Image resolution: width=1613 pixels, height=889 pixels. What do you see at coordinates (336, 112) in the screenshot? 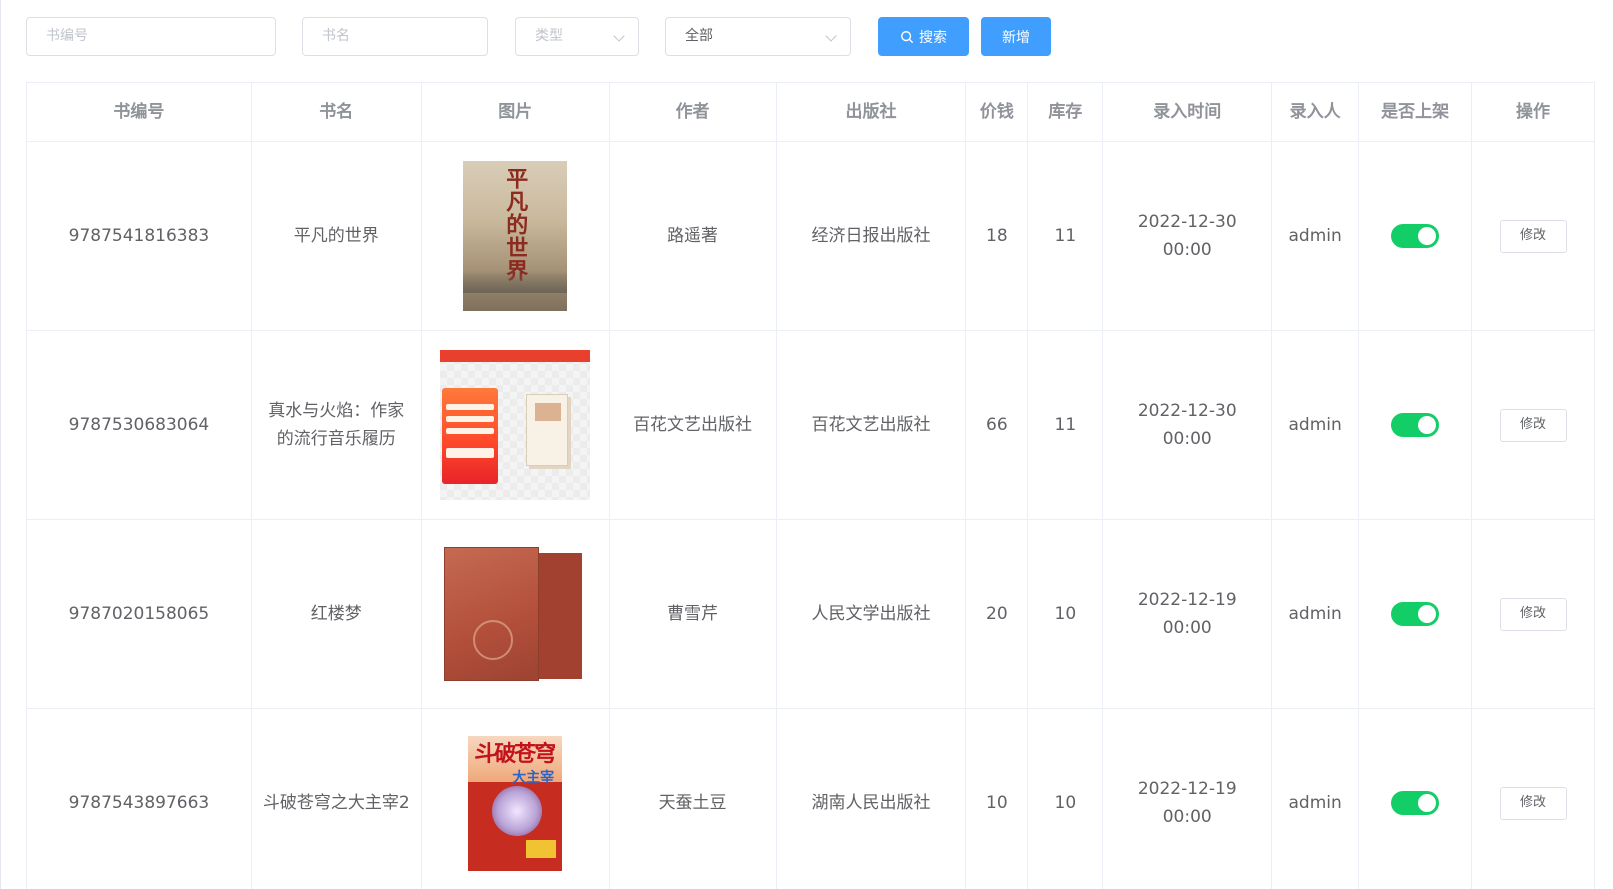
I see `header-book-name: 书名` at bounding box center [336, 112].